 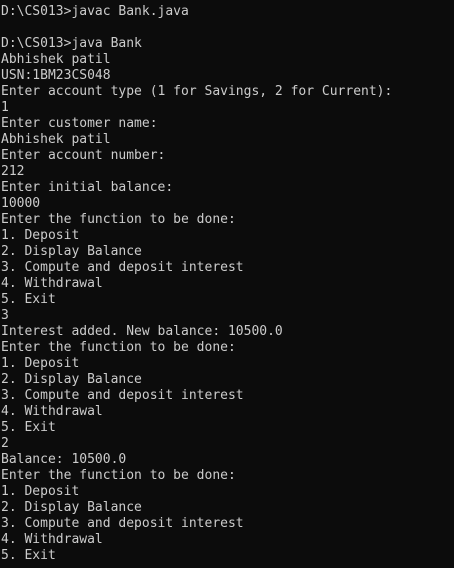 I want to click on console-line: 3, so click(x=5, y=315).